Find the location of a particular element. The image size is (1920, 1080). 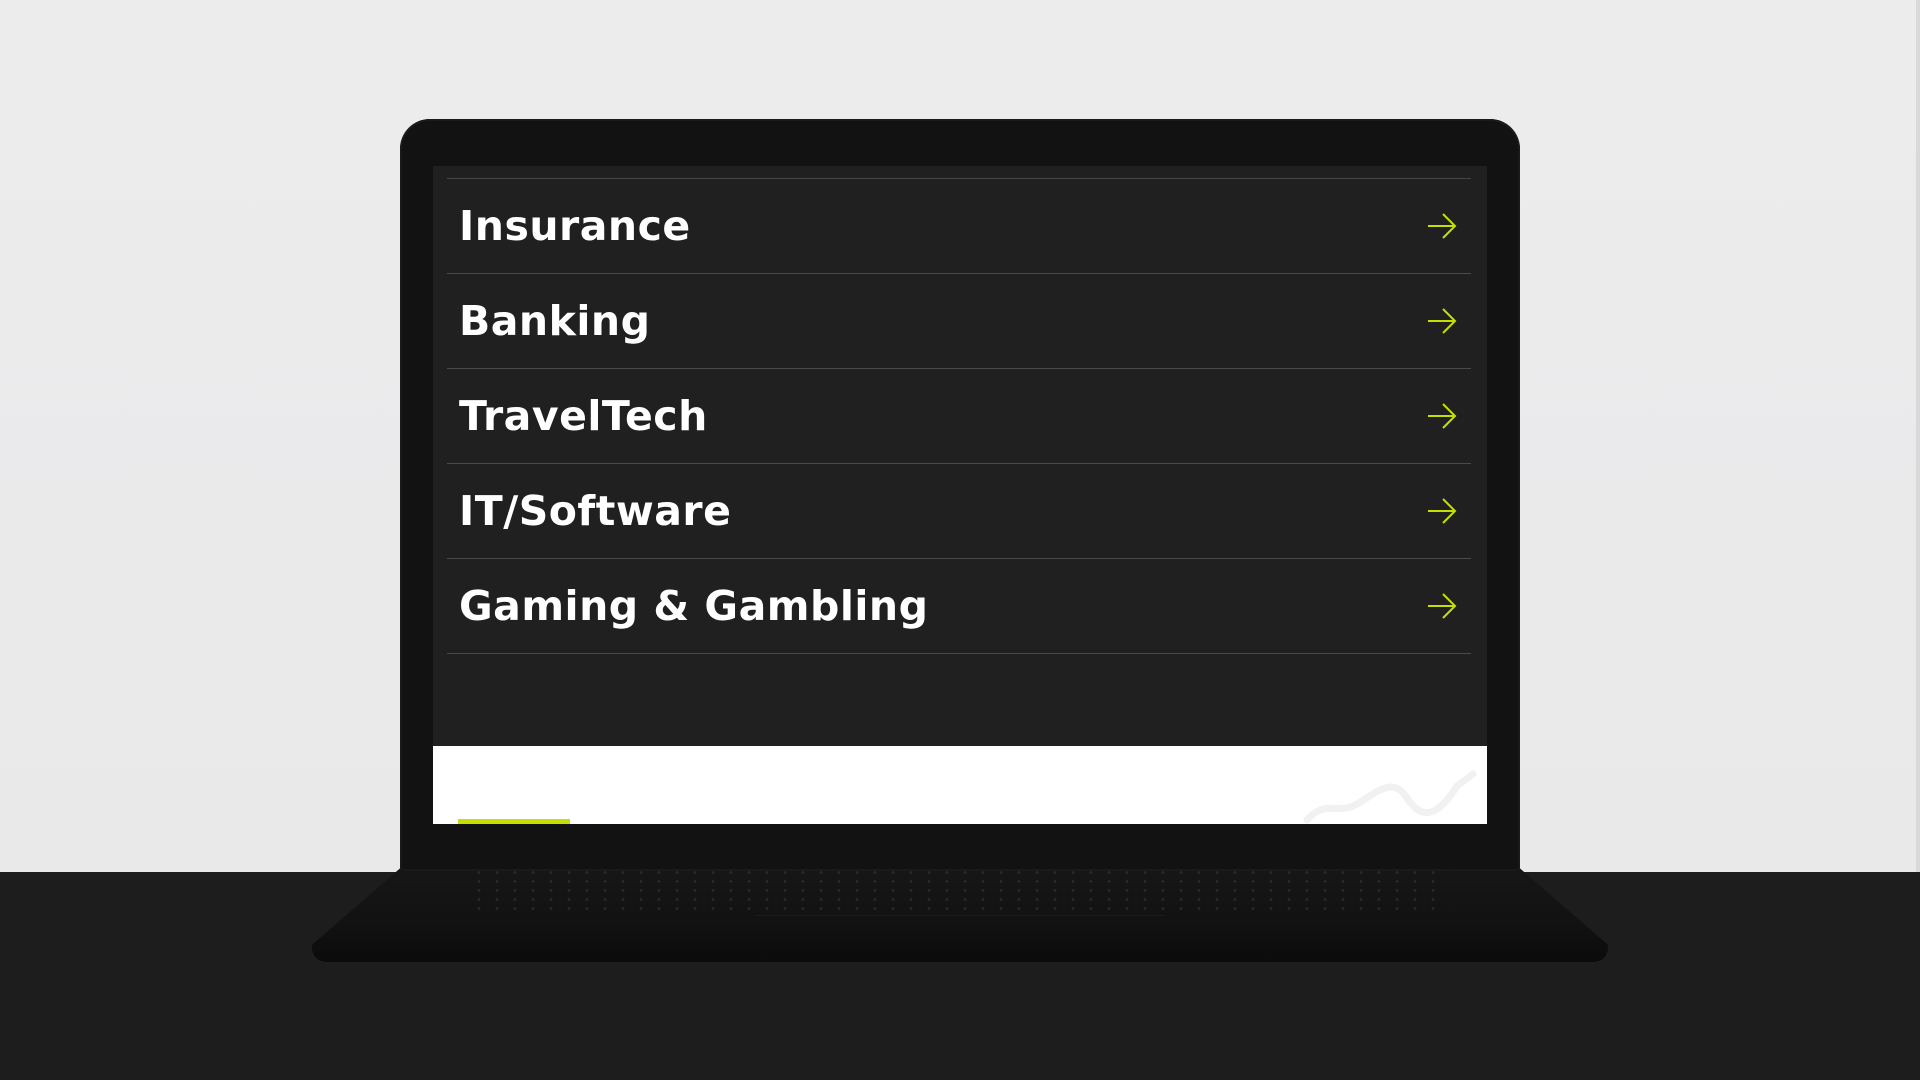

menu-item-label: IT/Software is located at coordinates (595, 511).